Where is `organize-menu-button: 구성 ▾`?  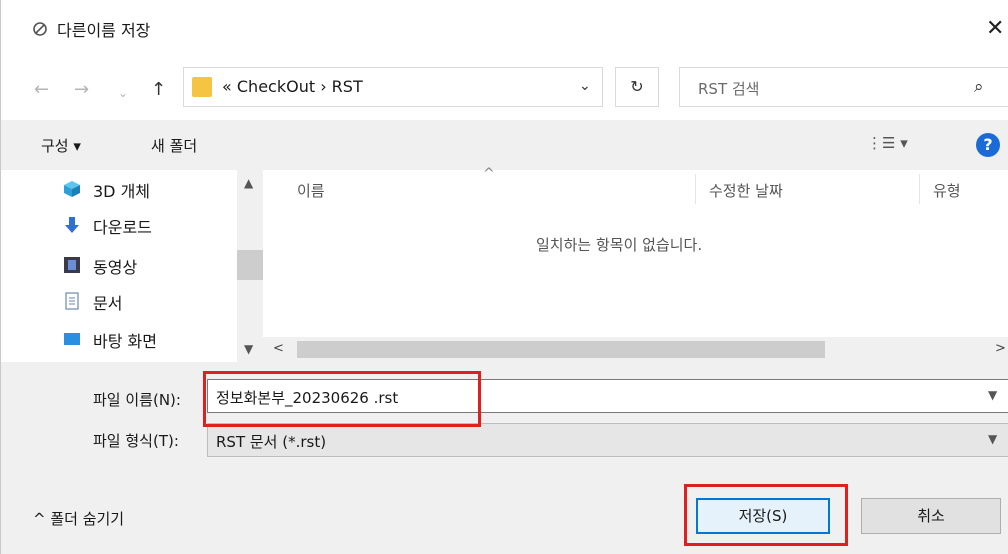 organize-menu-button: 구성 ▾ is located at coordinates (61, 145).